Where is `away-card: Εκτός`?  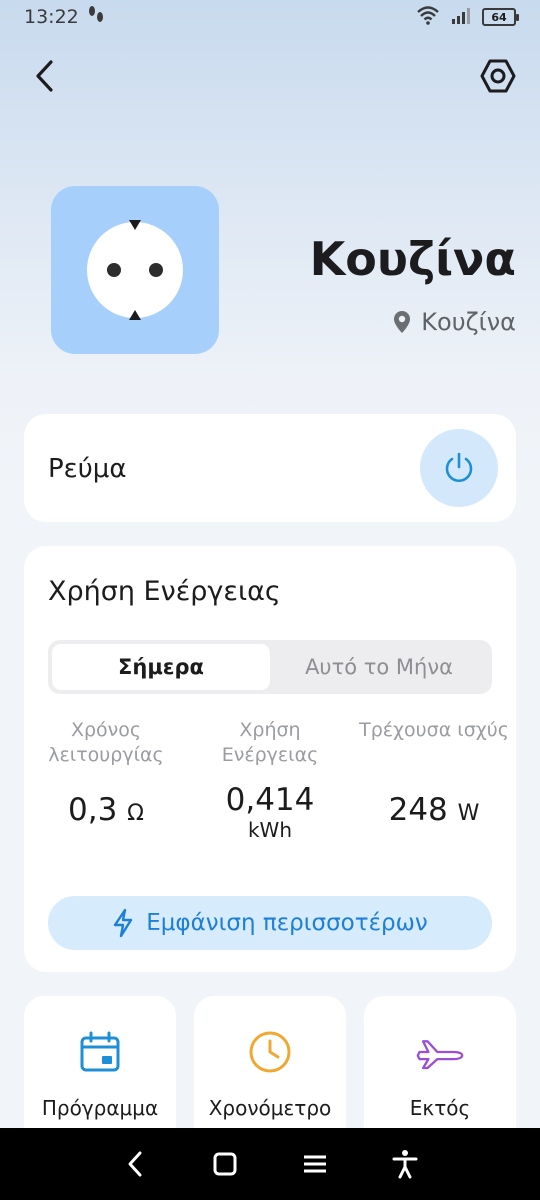 away-card: Εκτός is located at coordinates (440, 1071).